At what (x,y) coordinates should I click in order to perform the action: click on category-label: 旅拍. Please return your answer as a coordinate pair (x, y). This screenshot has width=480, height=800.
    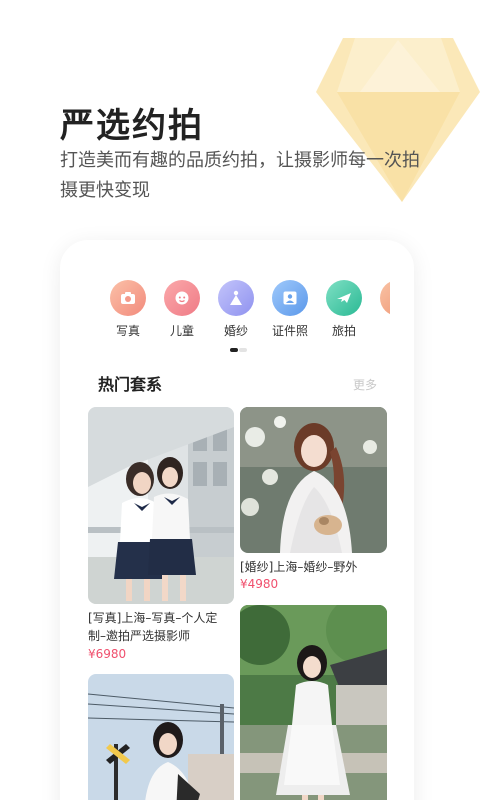
    Looking at the image, I should click on (343, 331).